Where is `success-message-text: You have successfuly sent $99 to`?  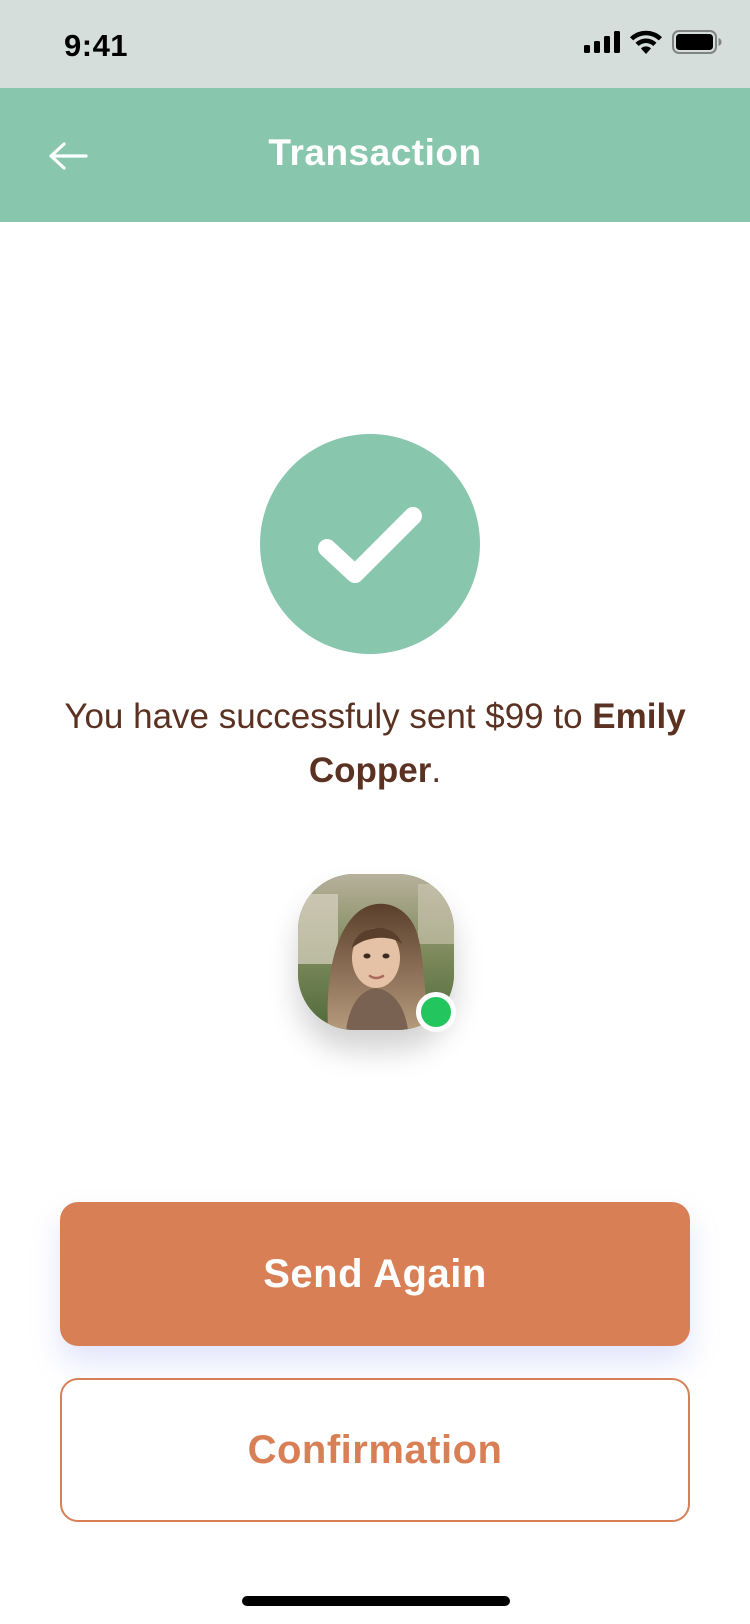
success-message-text: You have successfuly sent $99 to is located at coordinates (328, 716).